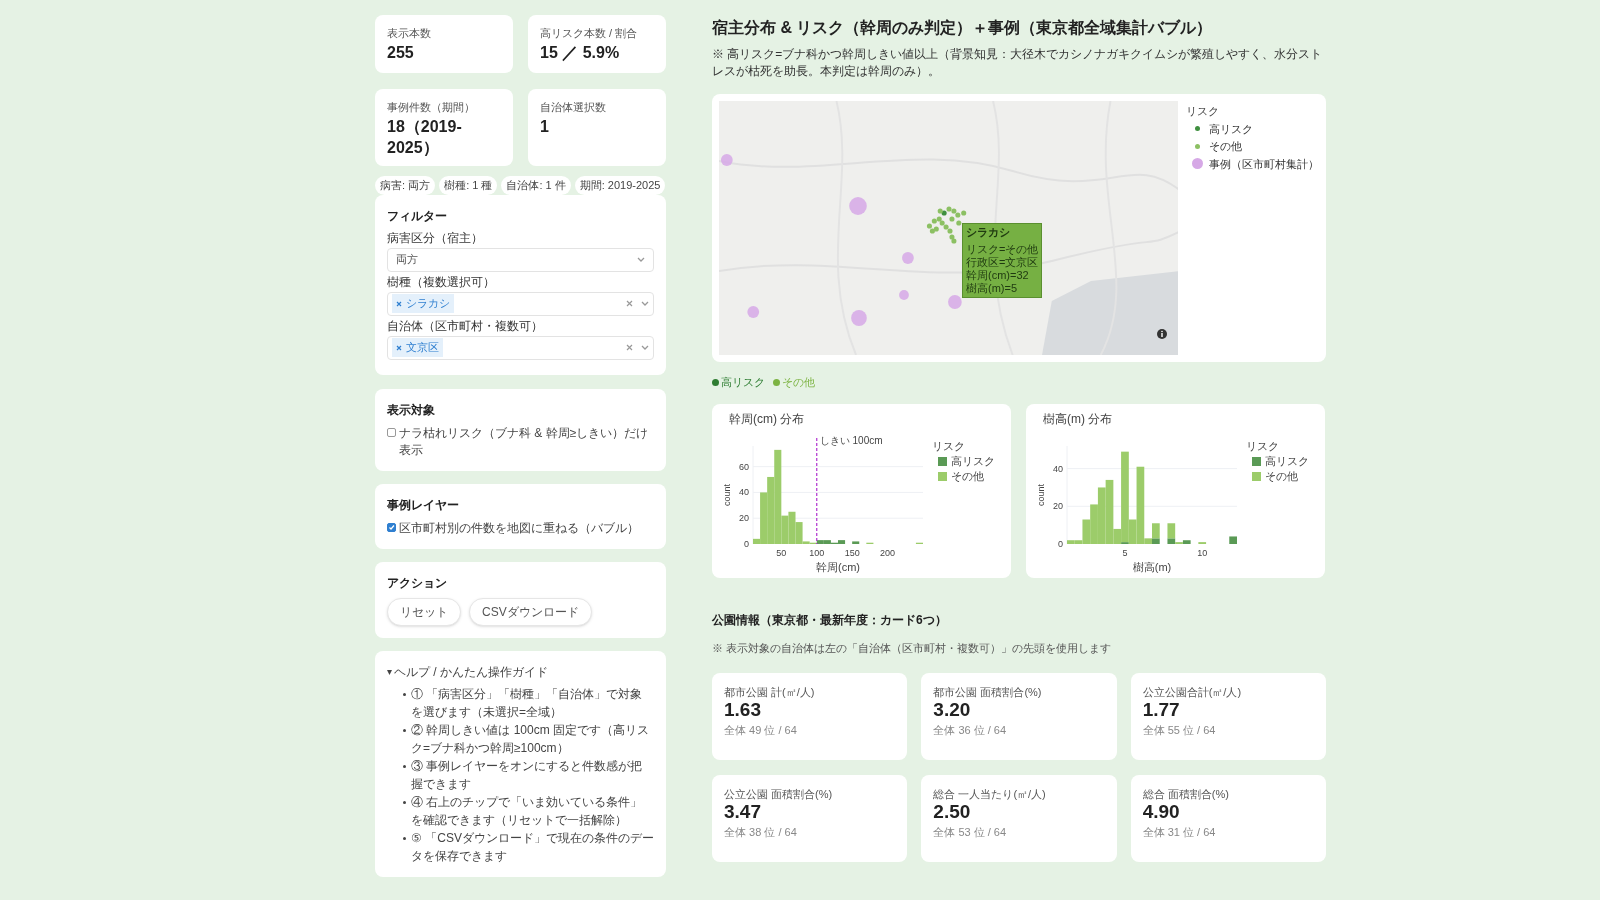 Image resolution: width=1600 pixels, height=900 pixels. What do you see at coordinates (401, 53) in the screenshot?
I see `kpi-value: 255` at bounding box center [401, 53].